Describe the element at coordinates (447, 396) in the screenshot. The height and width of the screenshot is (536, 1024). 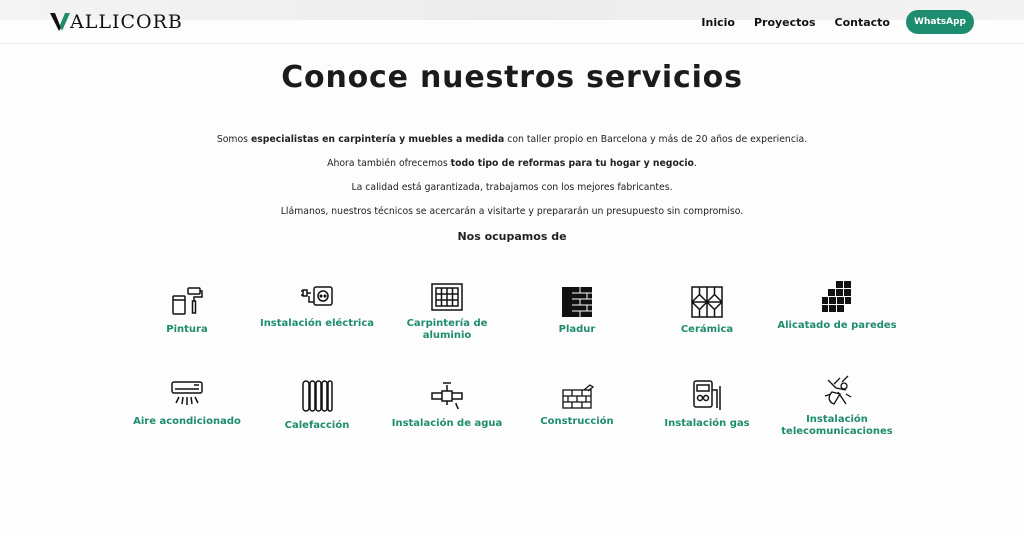
I see `water-pipe-icon` at that location.